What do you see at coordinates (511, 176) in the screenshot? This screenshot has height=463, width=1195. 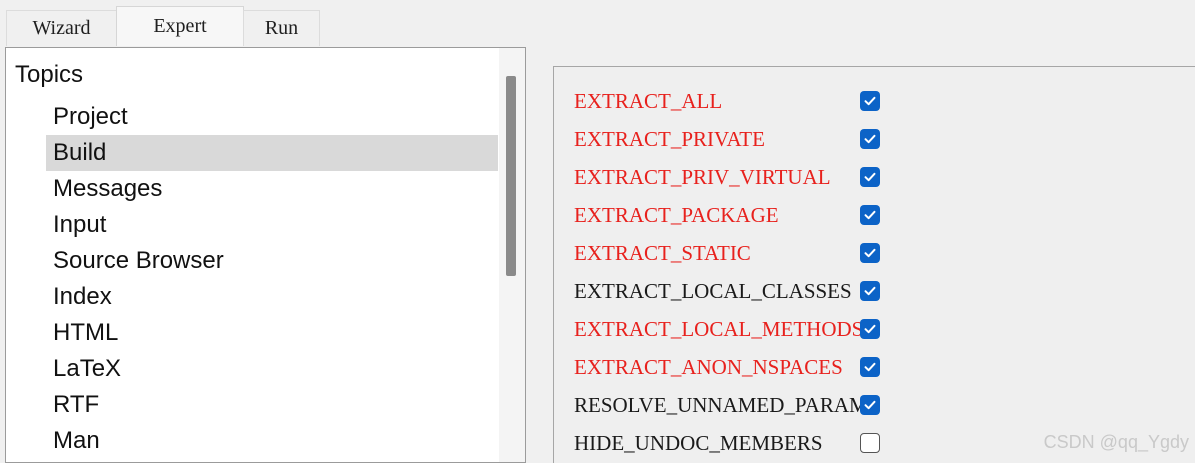 I see `tree-scrollbar-thumb` at bounding box center [511, 176].